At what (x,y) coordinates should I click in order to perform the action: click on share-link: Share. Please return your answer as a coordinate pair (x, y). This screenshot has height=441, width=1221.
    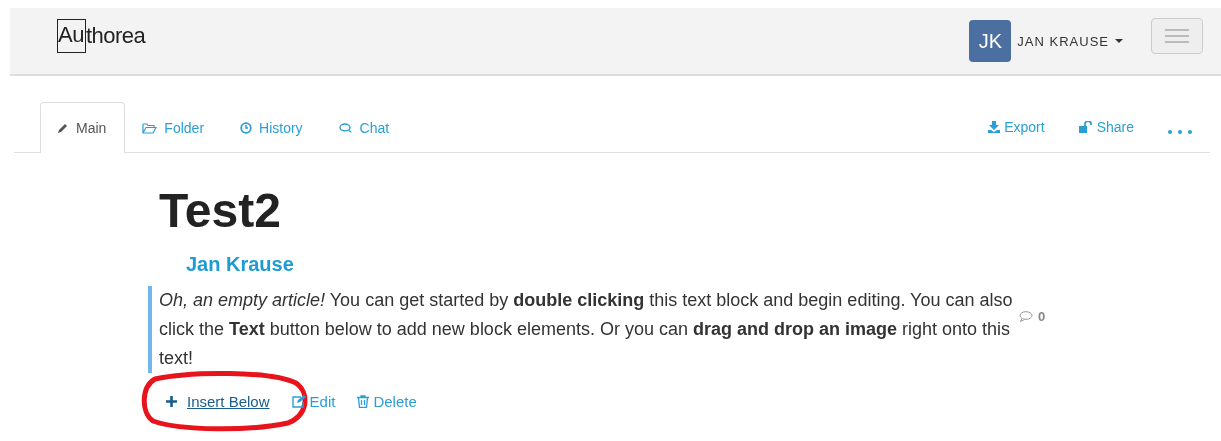
    Looking at the image, I should click on (1106, 127).